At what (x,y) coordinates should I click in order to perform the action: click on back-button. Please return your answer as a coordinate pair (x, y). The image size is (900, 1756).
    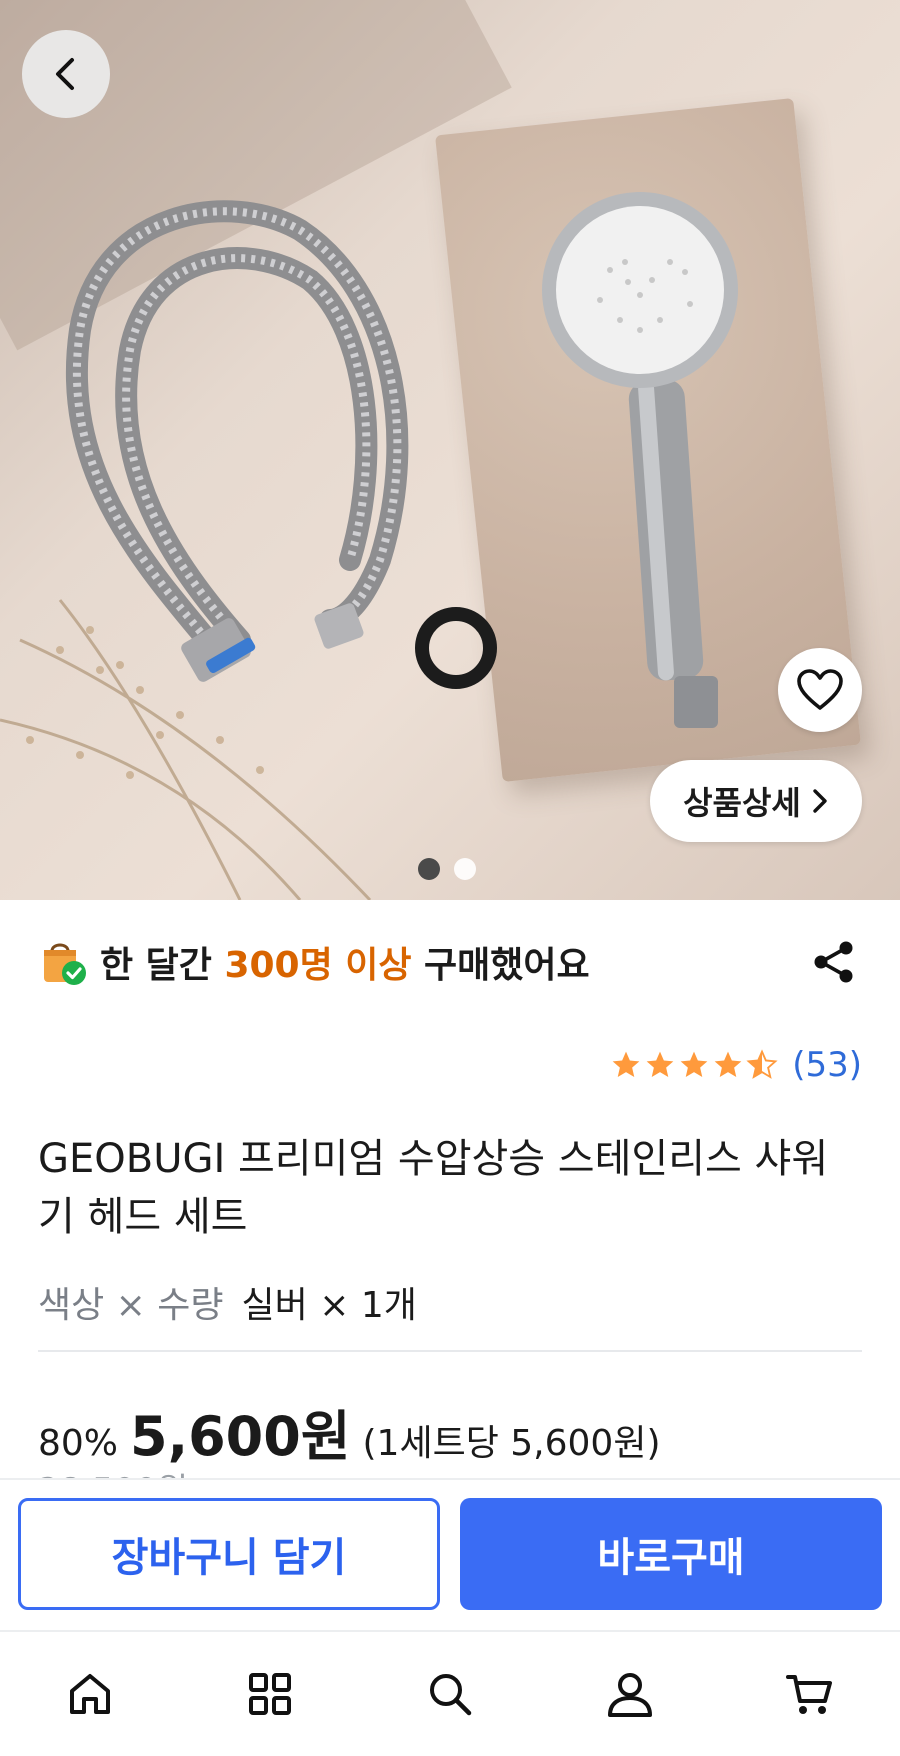
    Looking at the image, I should click on (66, 74).